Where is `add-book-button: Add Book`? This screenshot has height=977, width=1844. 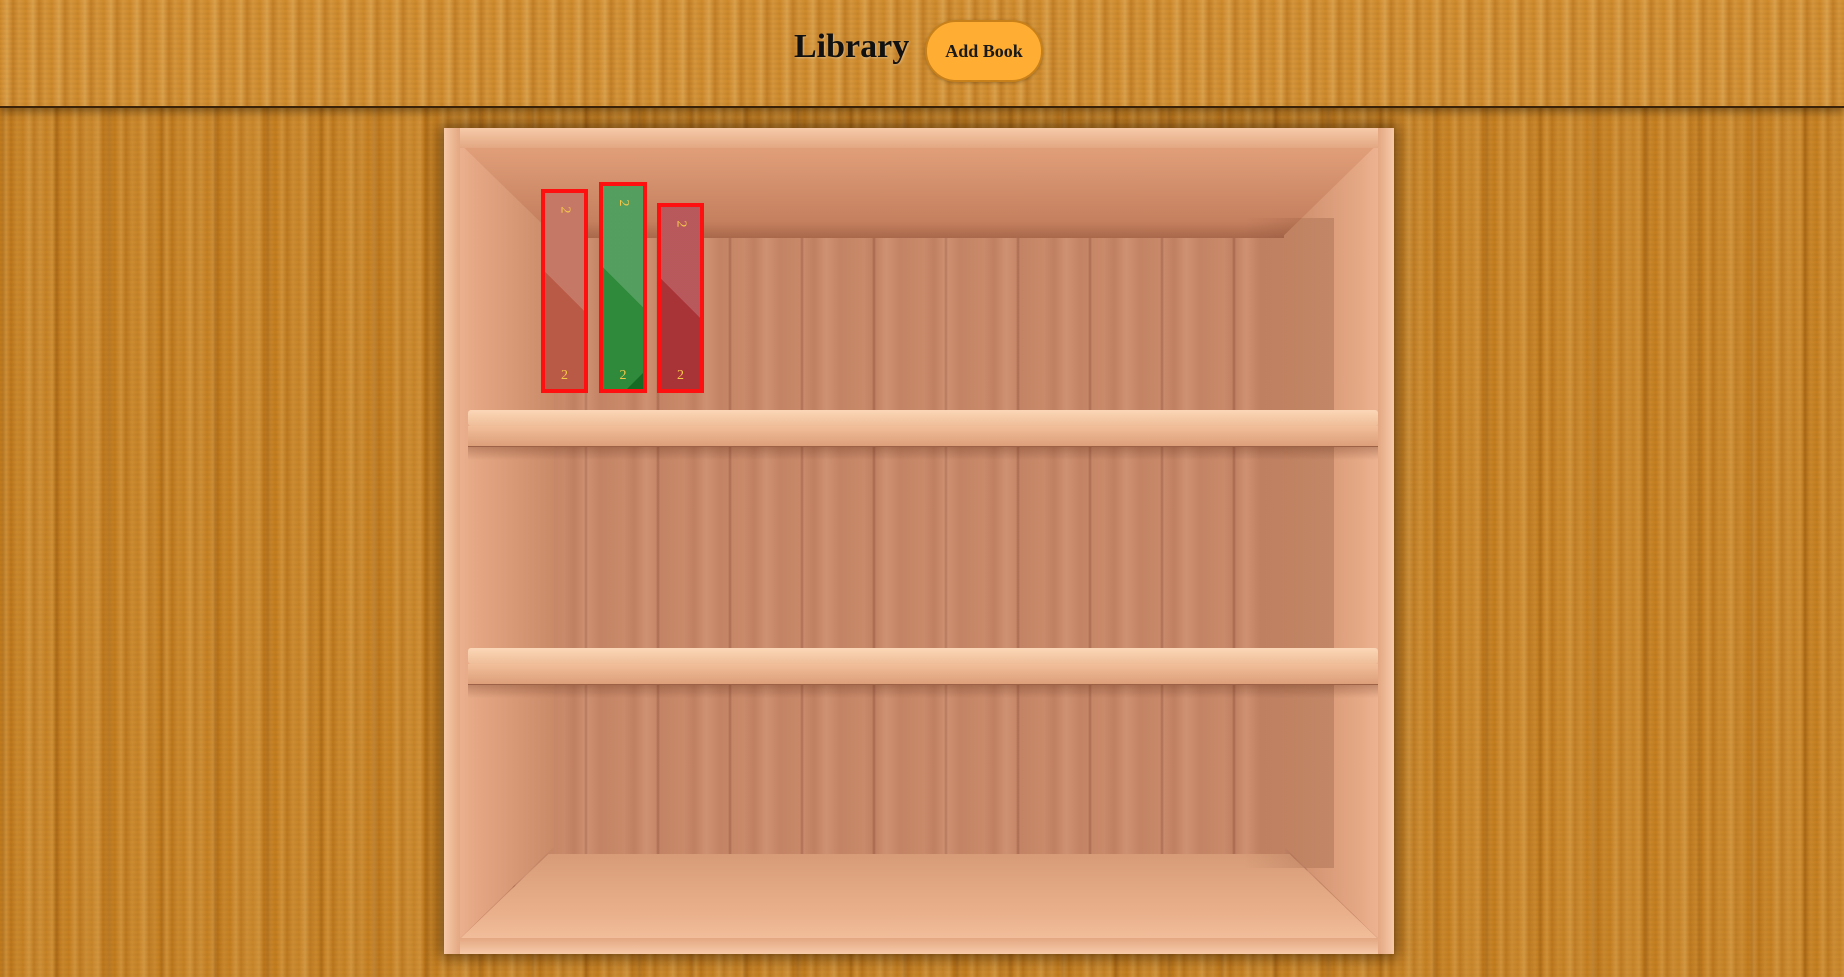
add-book-button: Add Book is located at coordinates (984, 51).